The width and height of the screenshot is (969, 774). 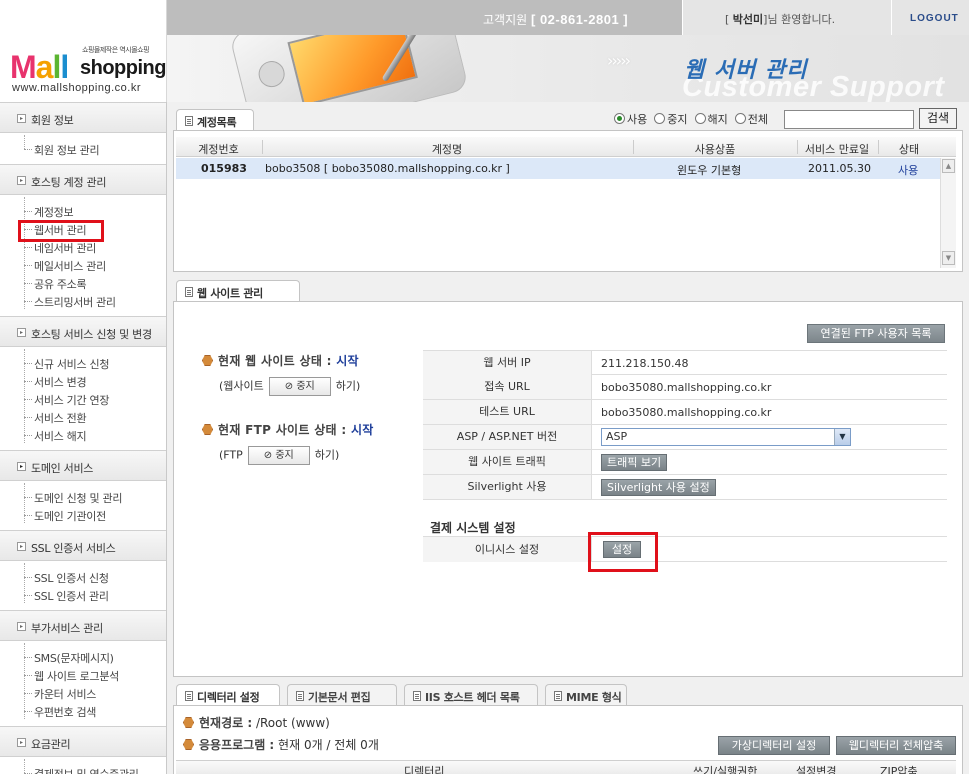 What do you see at coordinates (934, 18) in the screenshot?
I see `logout-button: LOGOUT` at bounding box center [934, 18].